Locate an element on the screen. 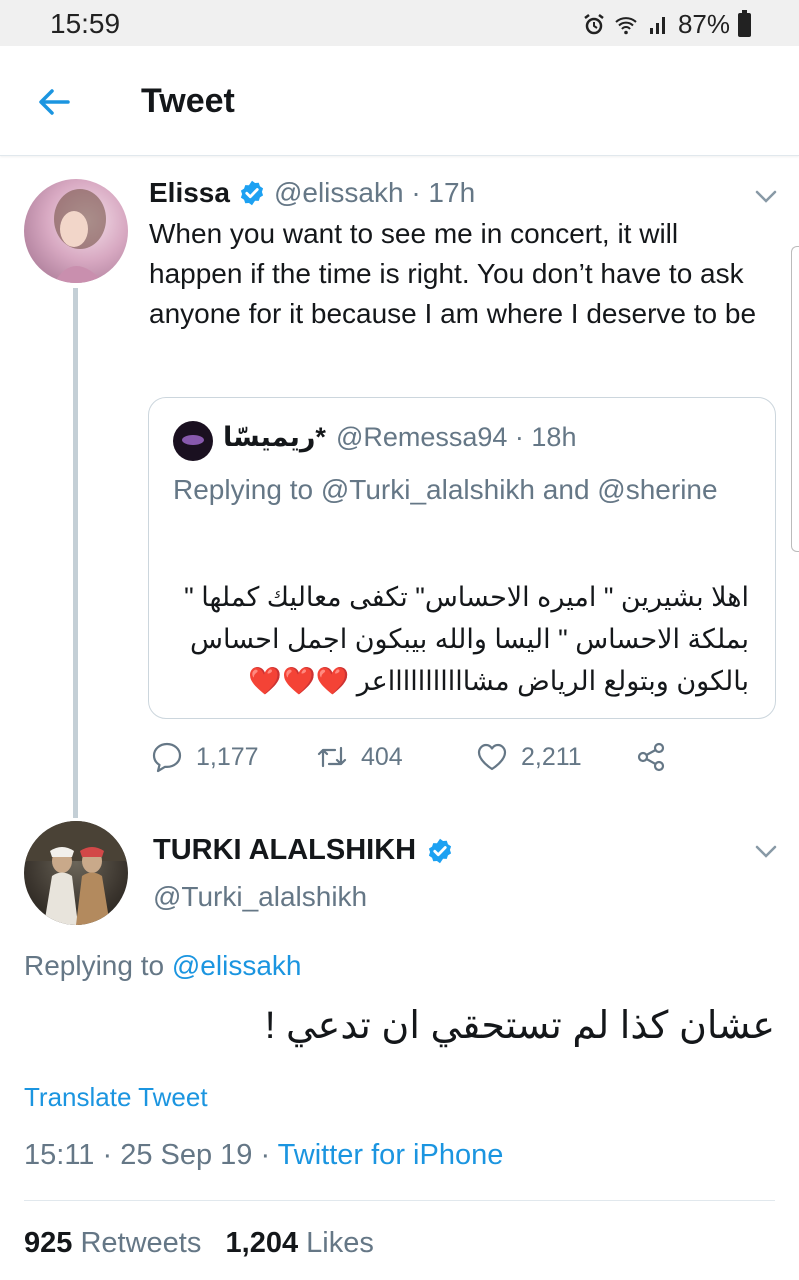 The width and height of the screenshot is (799, 1280). share-icon is located at coordinates (651, 757).